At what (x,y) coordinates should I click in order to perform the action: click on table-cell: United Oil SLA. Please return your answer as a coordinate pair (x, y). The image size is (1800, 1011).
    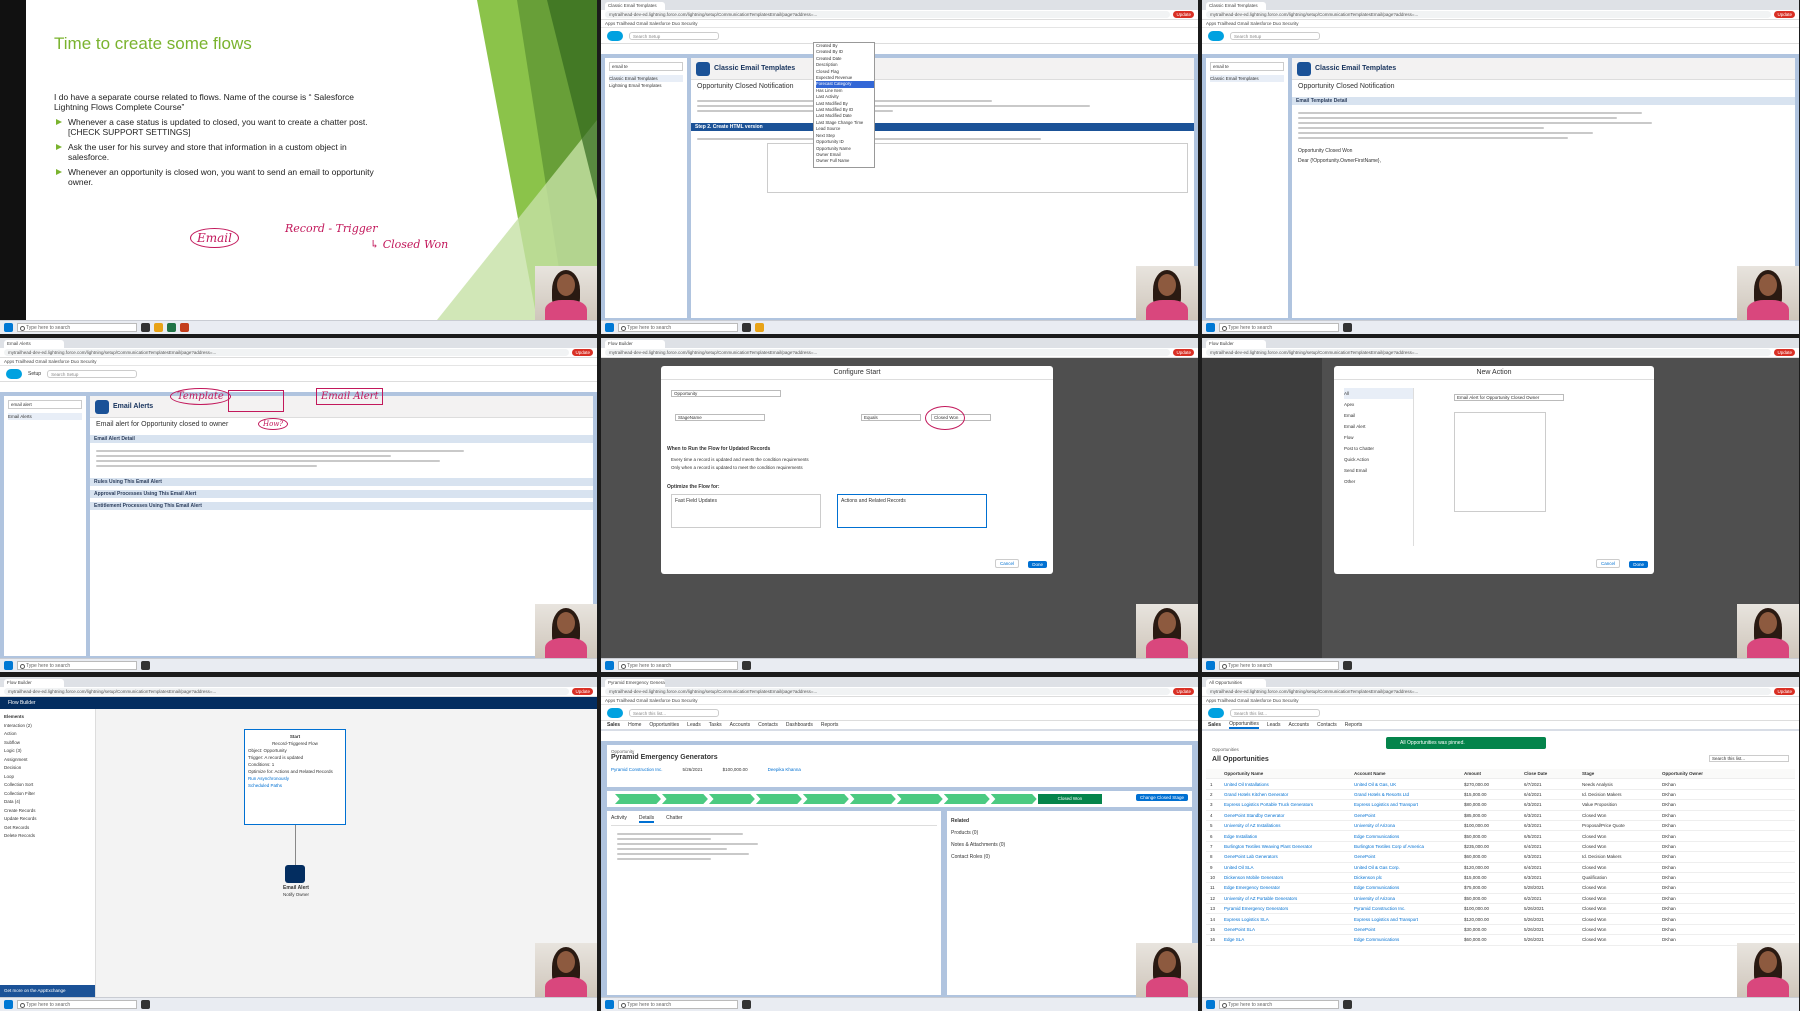
    Looking at the image, I should click on (1289, 867).